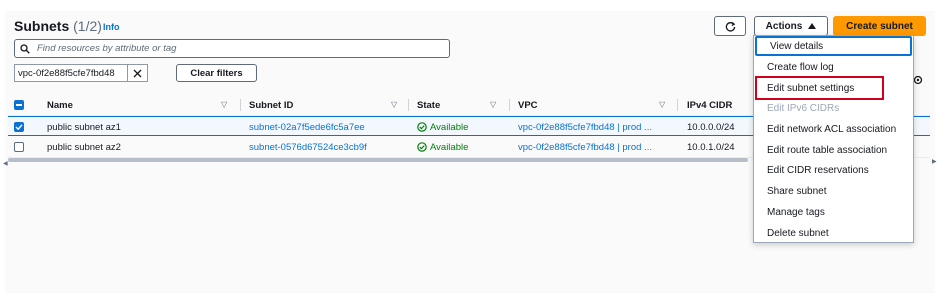  Describe the element at coordinates (307, 127) in the screenshot. I see `cell-subnet-id: subnet-02a7f5ede6fc5a7ee` at that location.